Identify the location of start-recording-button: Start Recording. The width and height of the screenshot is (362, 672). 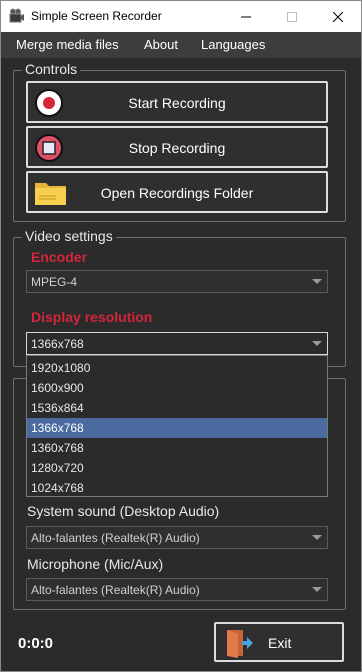
(177, 102).